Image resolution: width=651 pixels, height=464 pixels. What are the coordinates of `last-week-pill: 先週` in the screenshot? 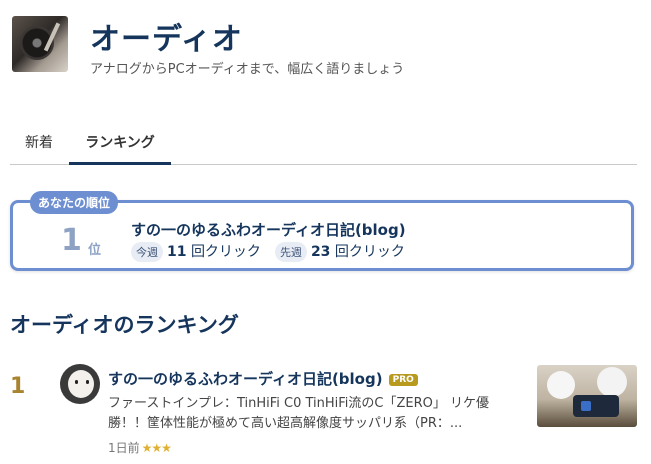 It's located at (290, 252).